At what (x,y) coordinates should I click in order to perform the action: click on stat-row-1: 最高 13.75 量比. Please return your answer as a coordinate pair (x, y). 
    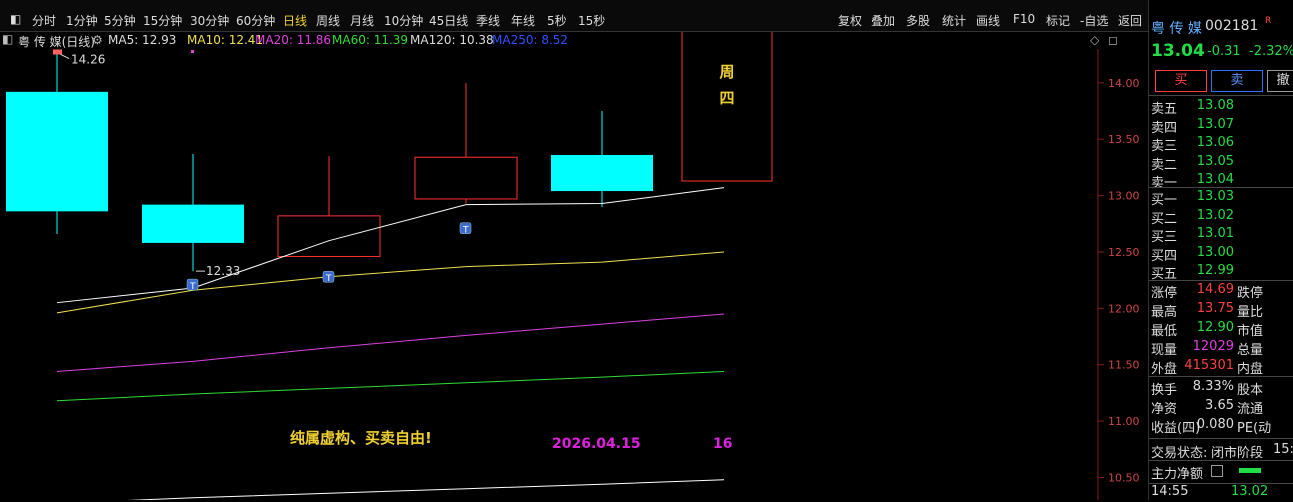
    Looking at the image, I should click on (1221, 310).